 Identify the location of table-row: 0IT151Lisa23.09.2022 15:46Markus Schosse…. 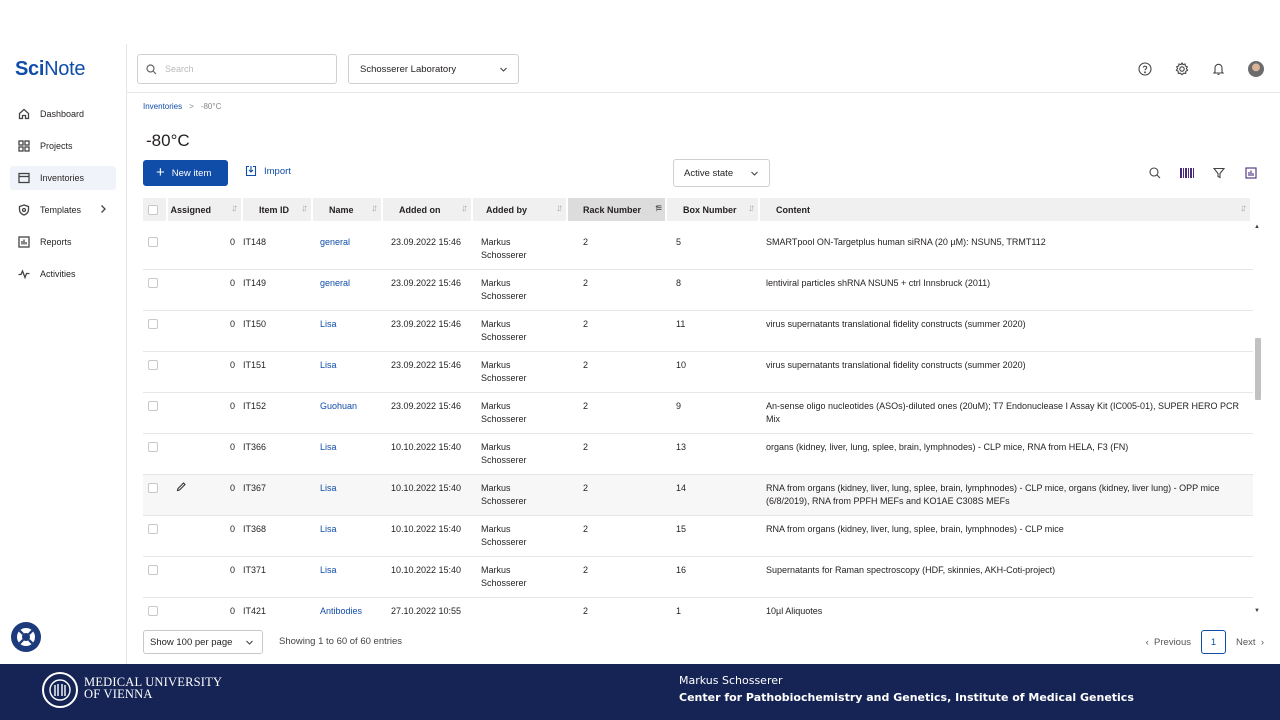
(698, 372).